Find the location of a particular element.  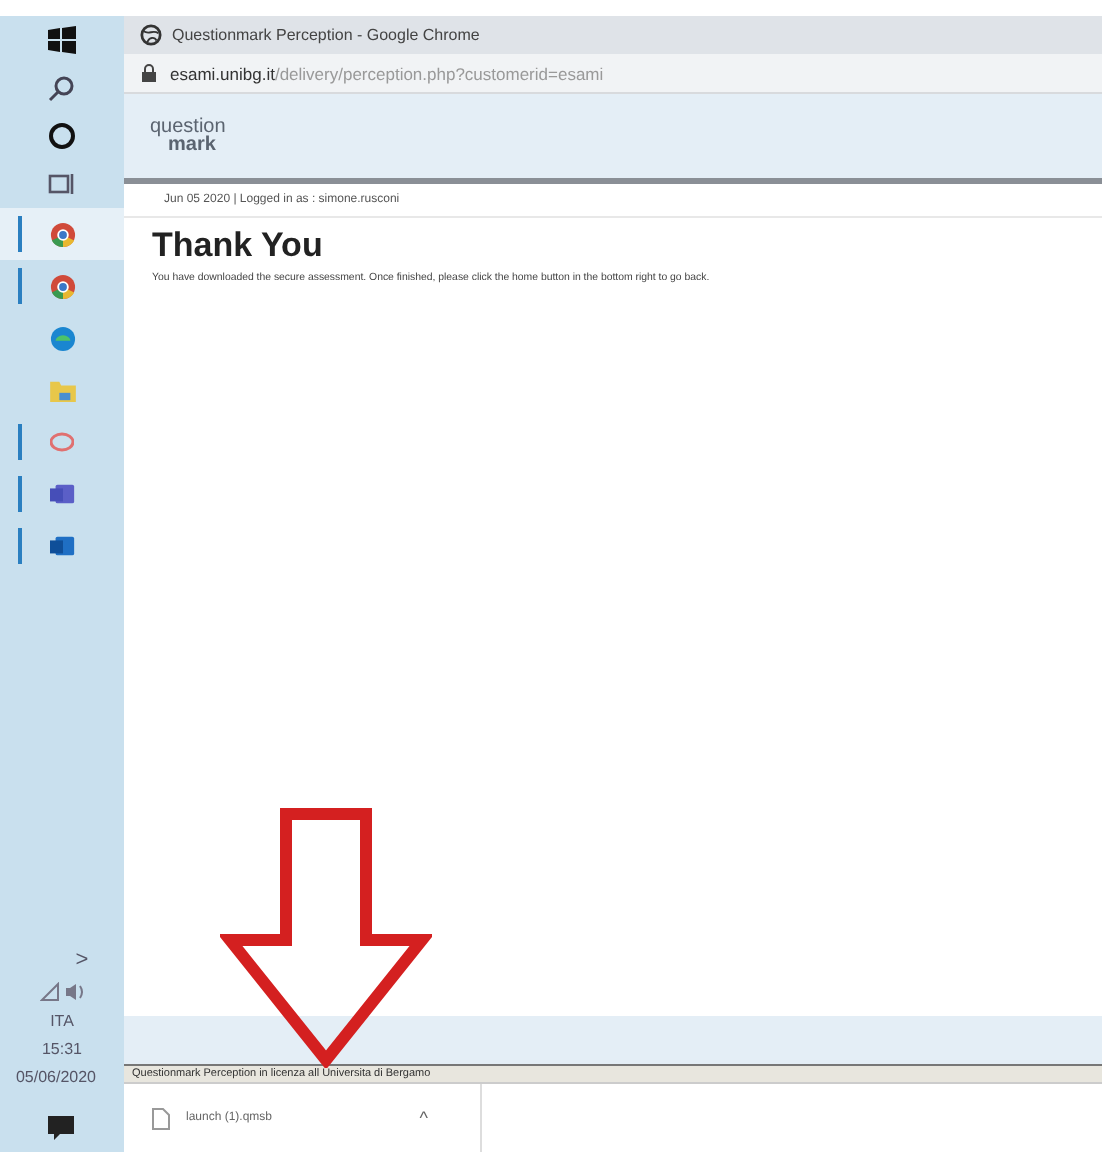

team-icon is located at coordinates (62, 494).